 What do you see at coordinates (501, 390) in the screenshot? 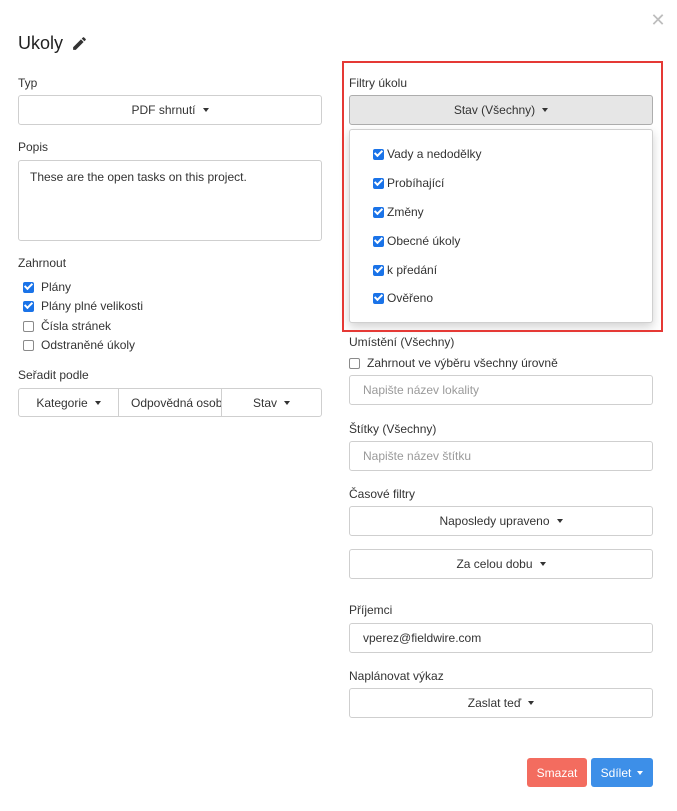
I see `location-input: Napište název lokality` at bounding box center [501, 390].